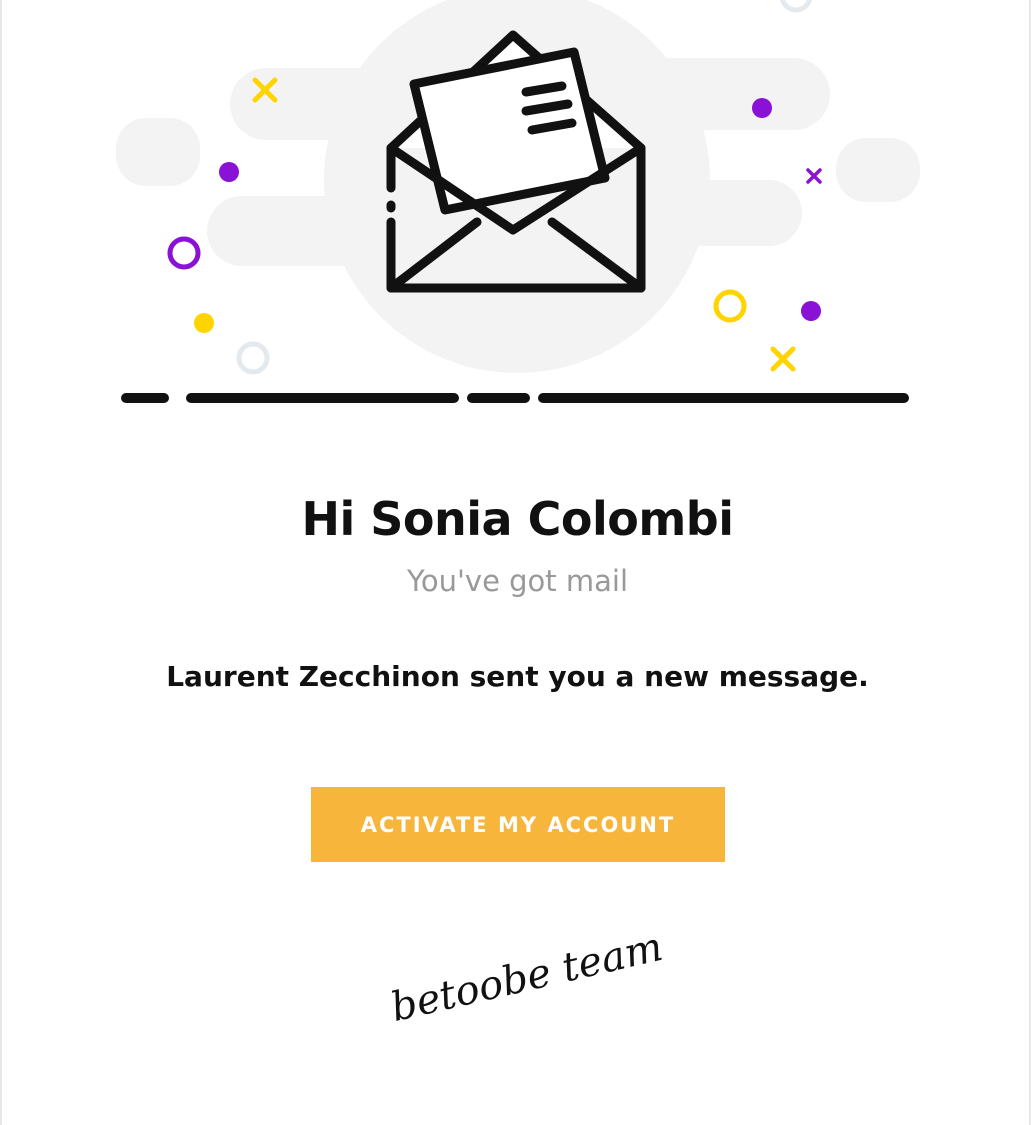 The image size is (1031, 1125). I want to click on activate-account-button: ACTIVATE MY ACCOUNT, so click(518, 824).